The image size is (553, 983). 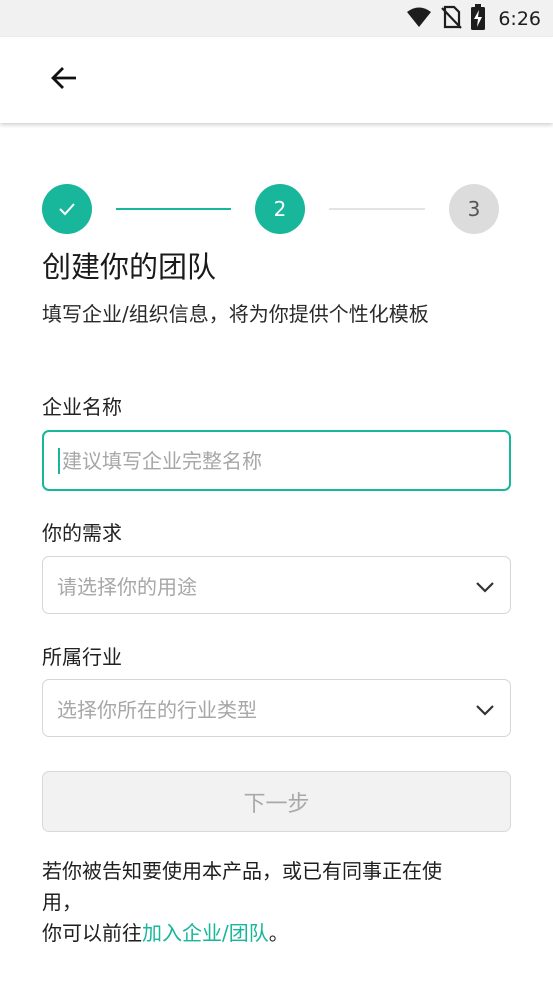 I want to click on hint-line-1: 若你被告知要使用本产品，或已有同事正在使, so click(x=242, y=871).